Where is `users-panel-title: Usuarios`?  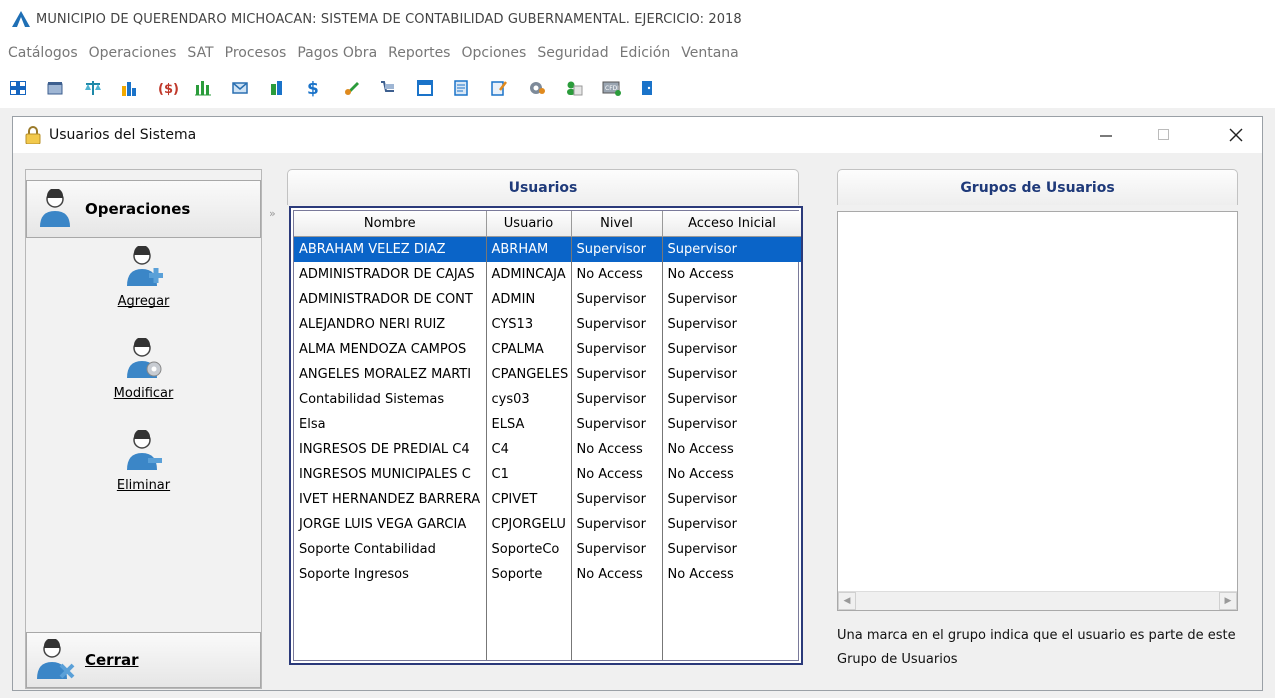 users-panel-title: Usuarios is located at coordinates (543, 187).